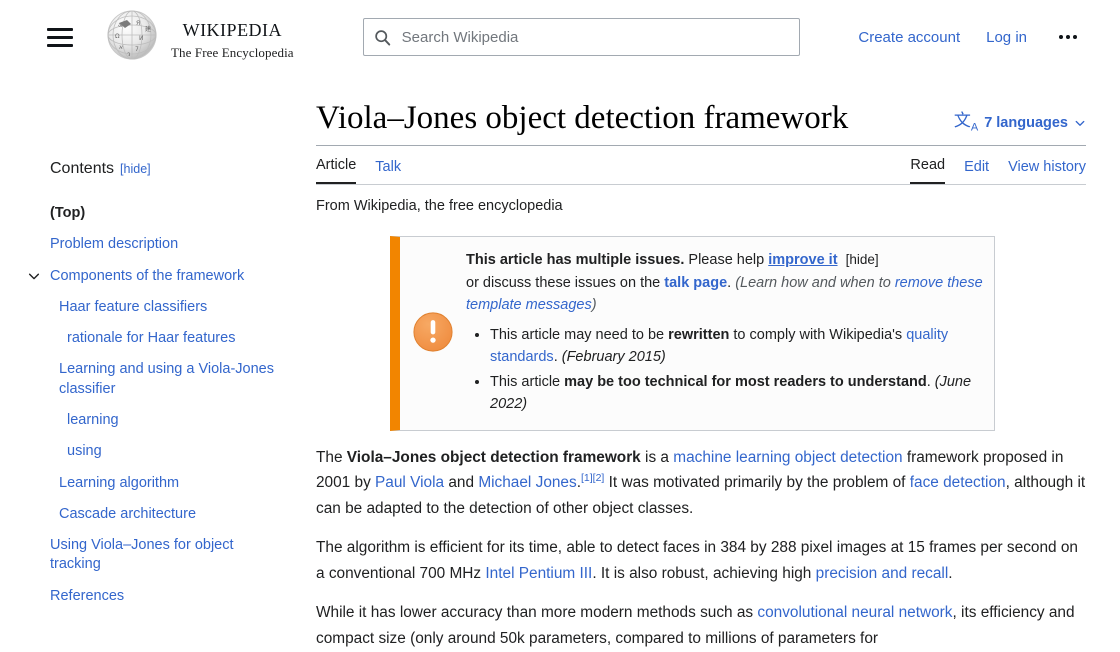 The width and height of the screenshot is (1120, 652). Describe the element at coordinates (358, 171) in the screenshot. I see `namespace-tabs: Article Talk` at that location.